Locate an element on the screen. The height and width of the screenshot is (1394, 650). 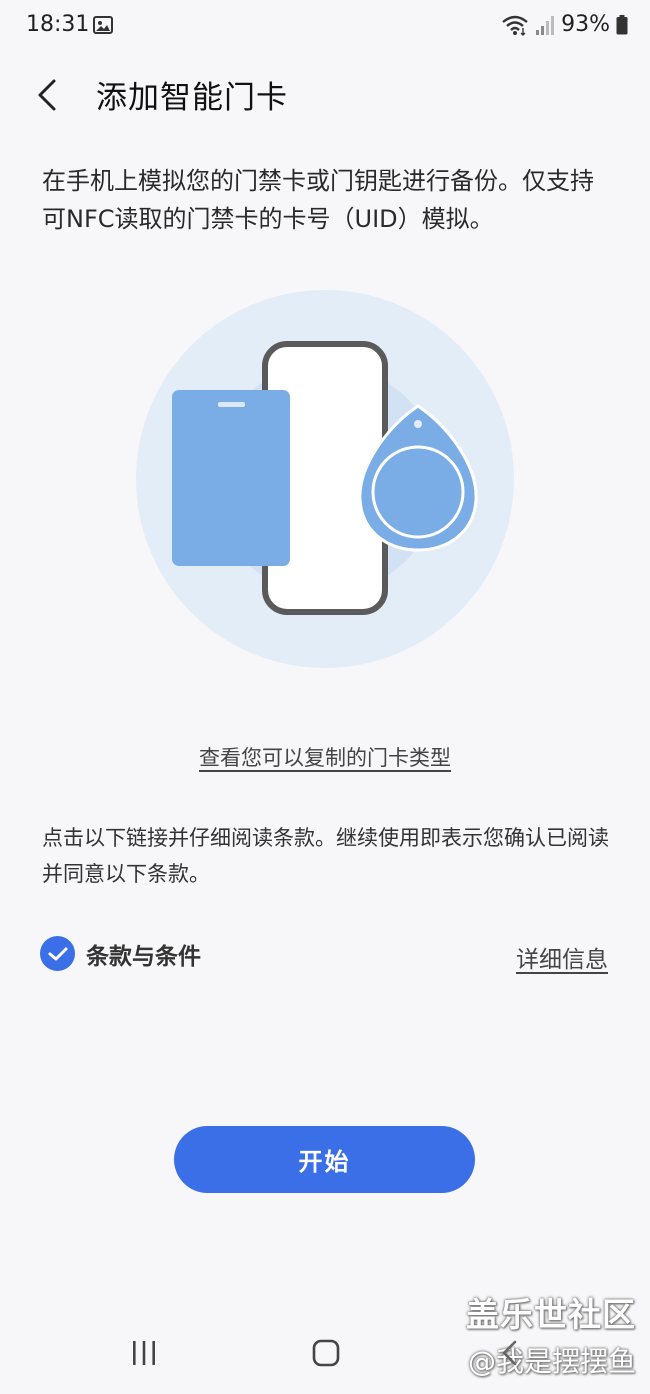
back-button is located at coordinates (47, 95).